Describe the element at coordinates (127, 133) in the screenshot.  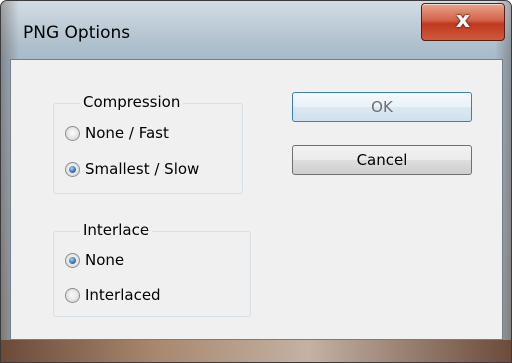
I see `radio-label-none-fast: None / Fast` at that location.